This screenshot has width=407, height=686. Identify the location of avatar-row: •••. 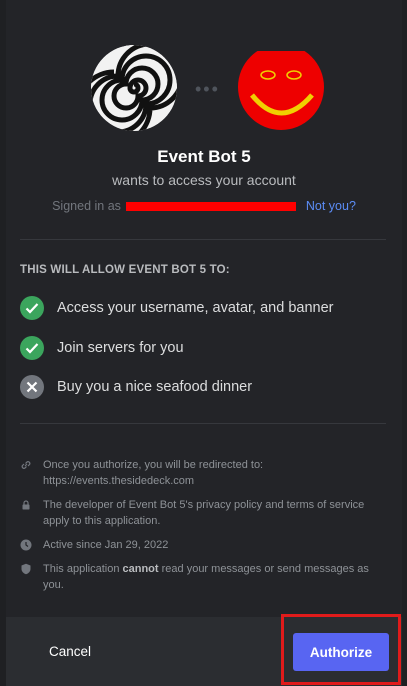
(204, 87).